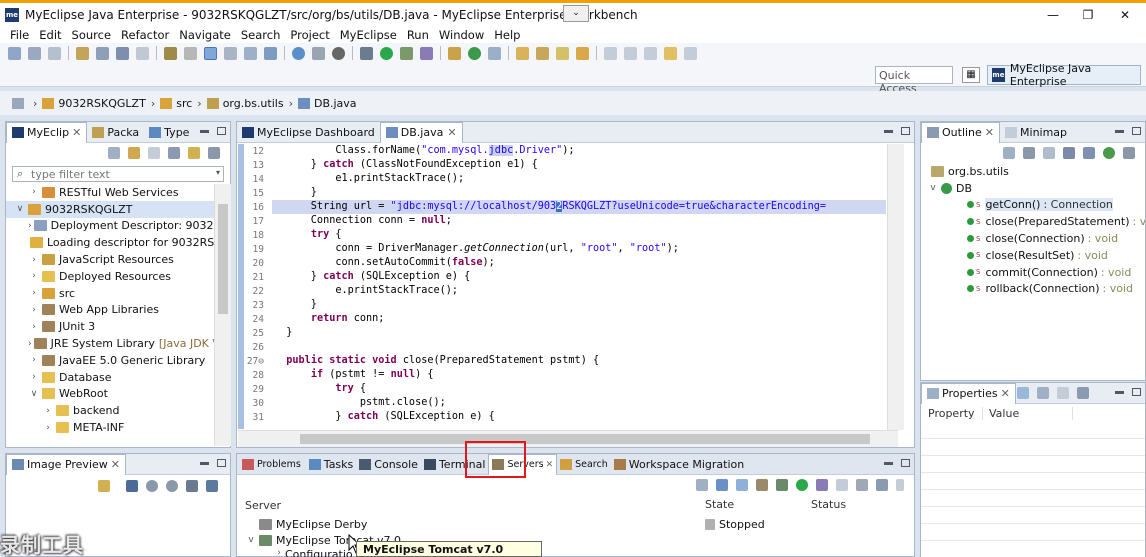  I want to click on outline-package-row: org.bs.utils, so click(1033, 171).